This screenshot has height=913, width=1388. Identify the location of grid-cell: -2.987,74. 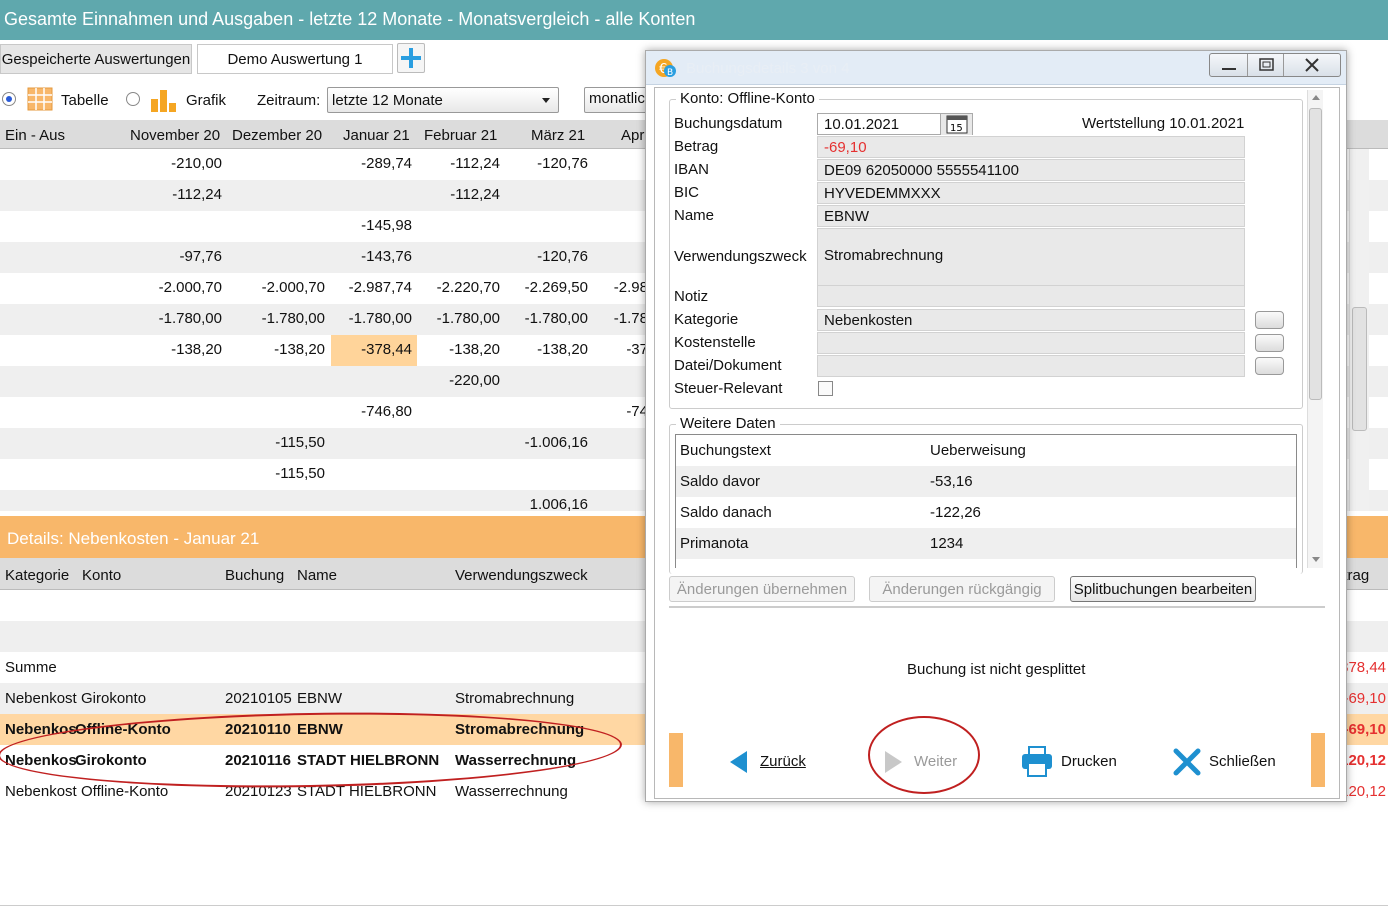
(380, 287).